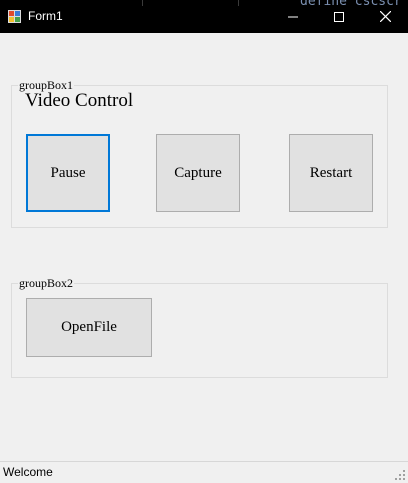 Image resolution: width=408 pixels, height=483 pixels. What do you see at coordinates (198, 173) in the screenshot?
I see `capture-button: Capture` at bounding box center [198, 173].